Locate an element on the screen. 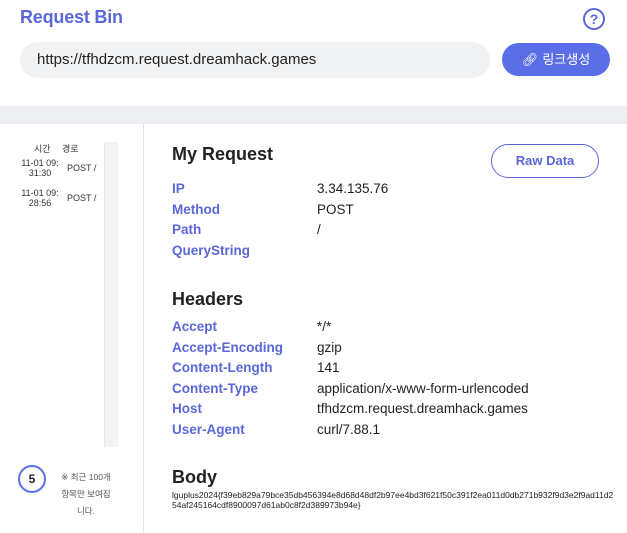 This screenshot has height=533, width=627. path-label: Path is located at coordinates (187, 229).